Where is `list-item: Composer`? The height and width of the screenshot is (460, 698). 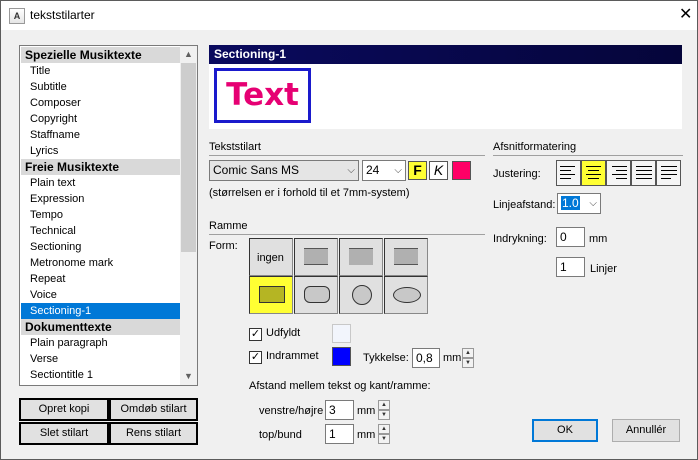
list-item: Composer is located at coordinates (100, 103).